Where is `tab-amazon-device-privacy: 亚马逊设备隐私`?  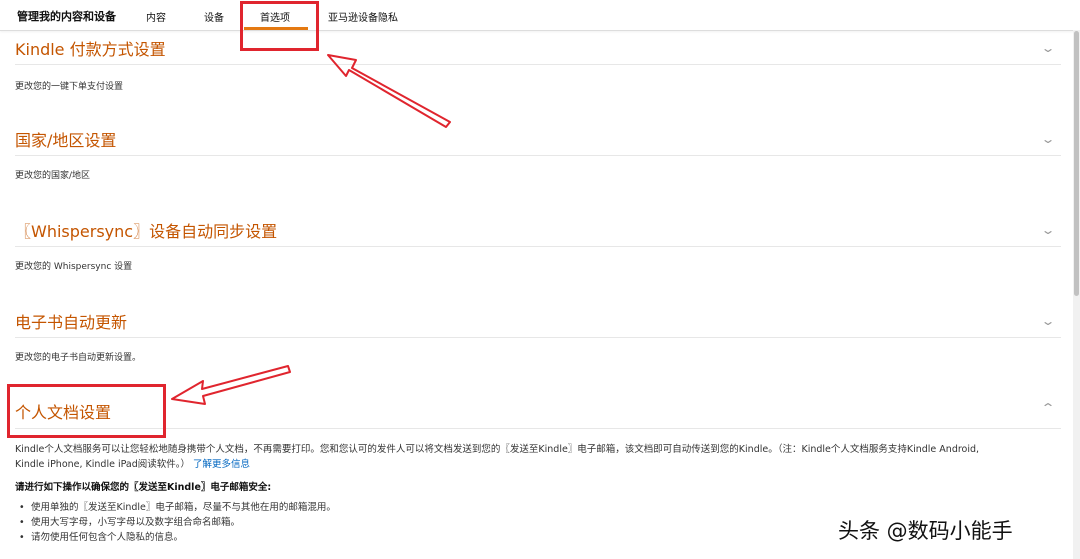 tab-amazon-device-privacy: 亚马逊设备隐私 is located at coordinates (363, 16).